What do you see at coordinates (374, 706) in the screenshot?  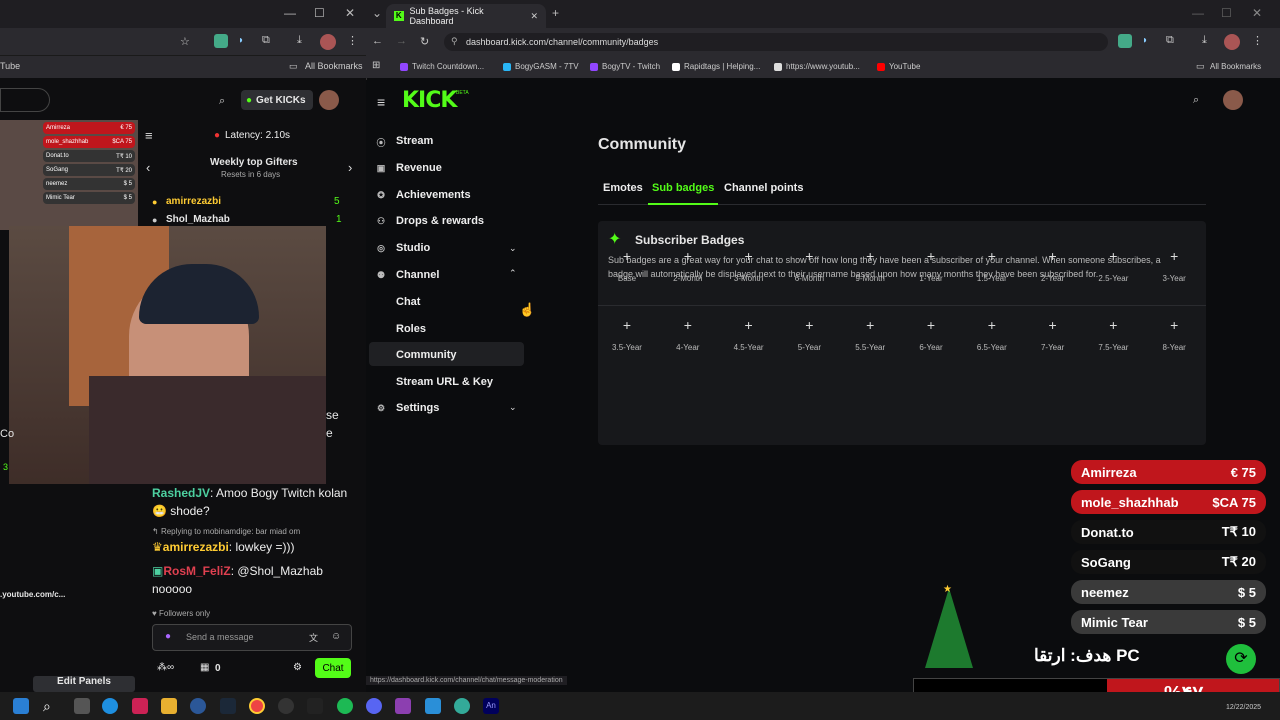 I see `discord-icon` at bounding box center [374, 706].